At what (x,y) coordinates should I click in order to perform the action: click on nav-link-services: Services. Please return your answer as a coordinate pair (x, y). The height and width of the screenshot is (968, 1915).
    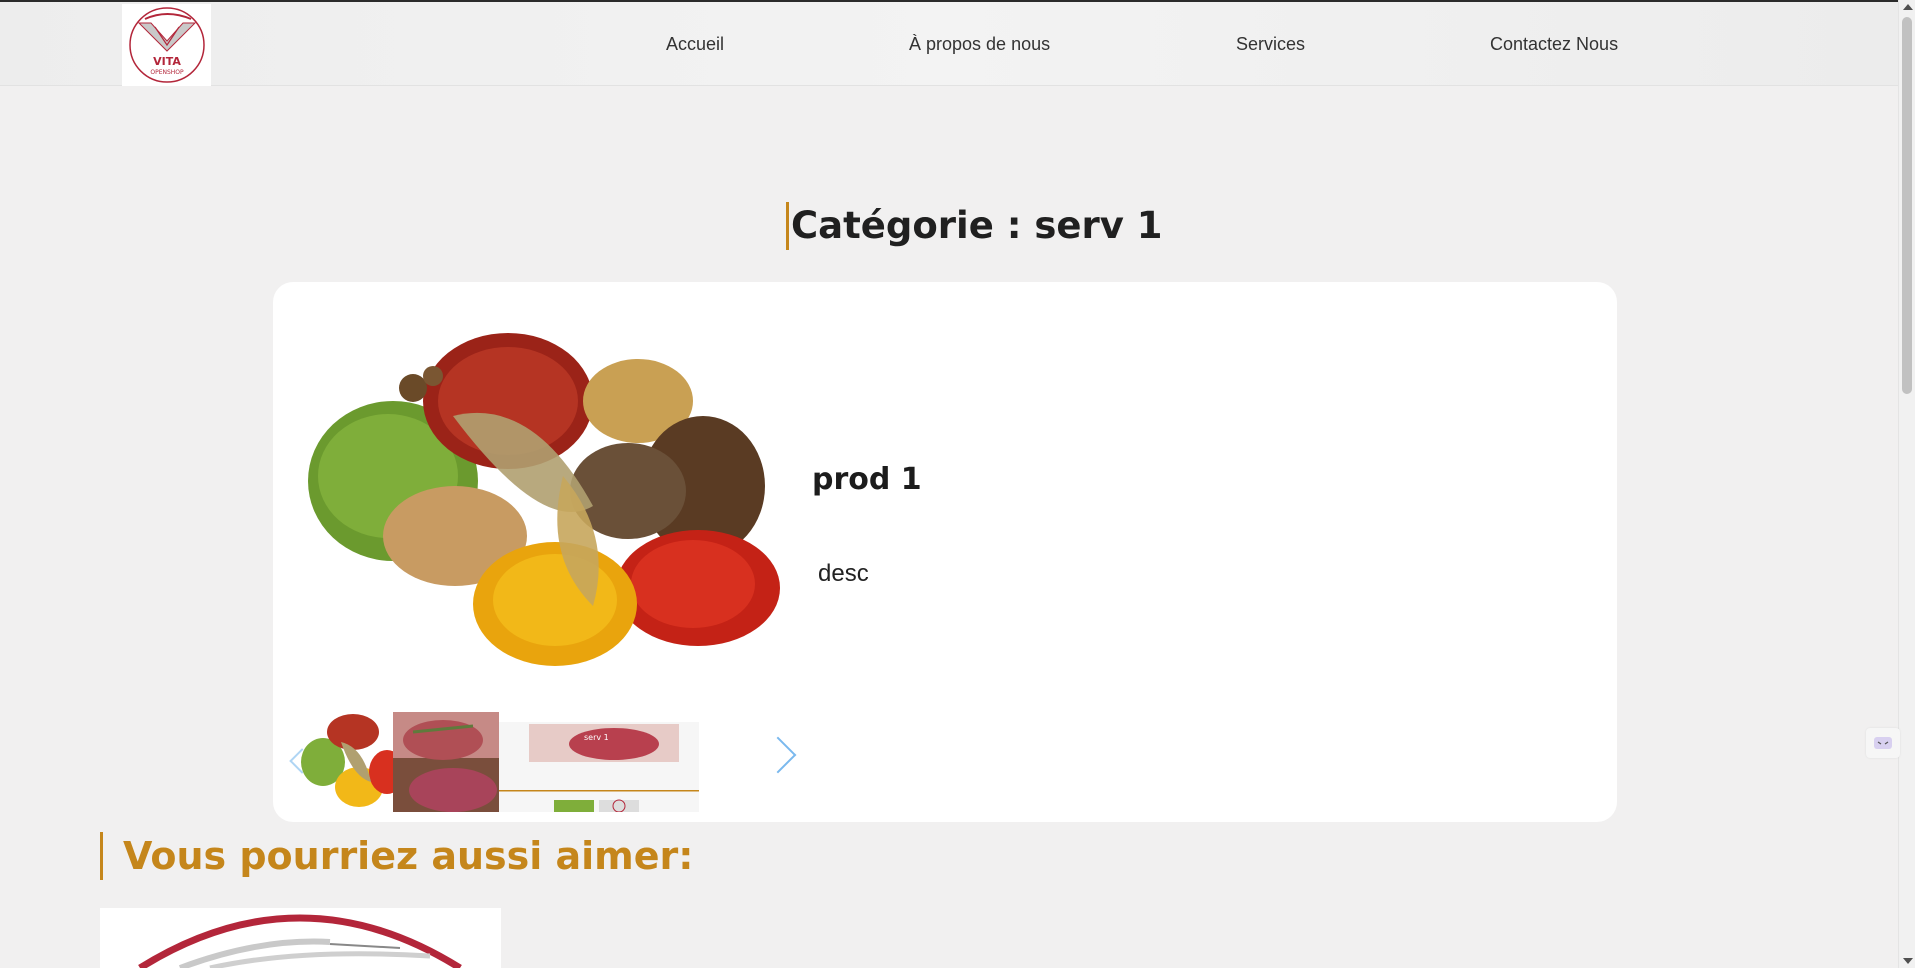
    Looking at the image, I should click on (1270, 44).